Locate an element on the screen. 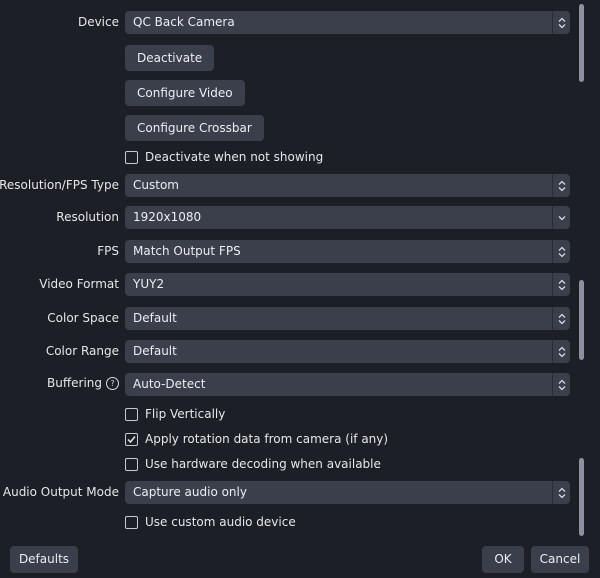 The width and height of the screenshot is (600, 578). configure-video-button: Configure Video is located at coordinates (185, 93).